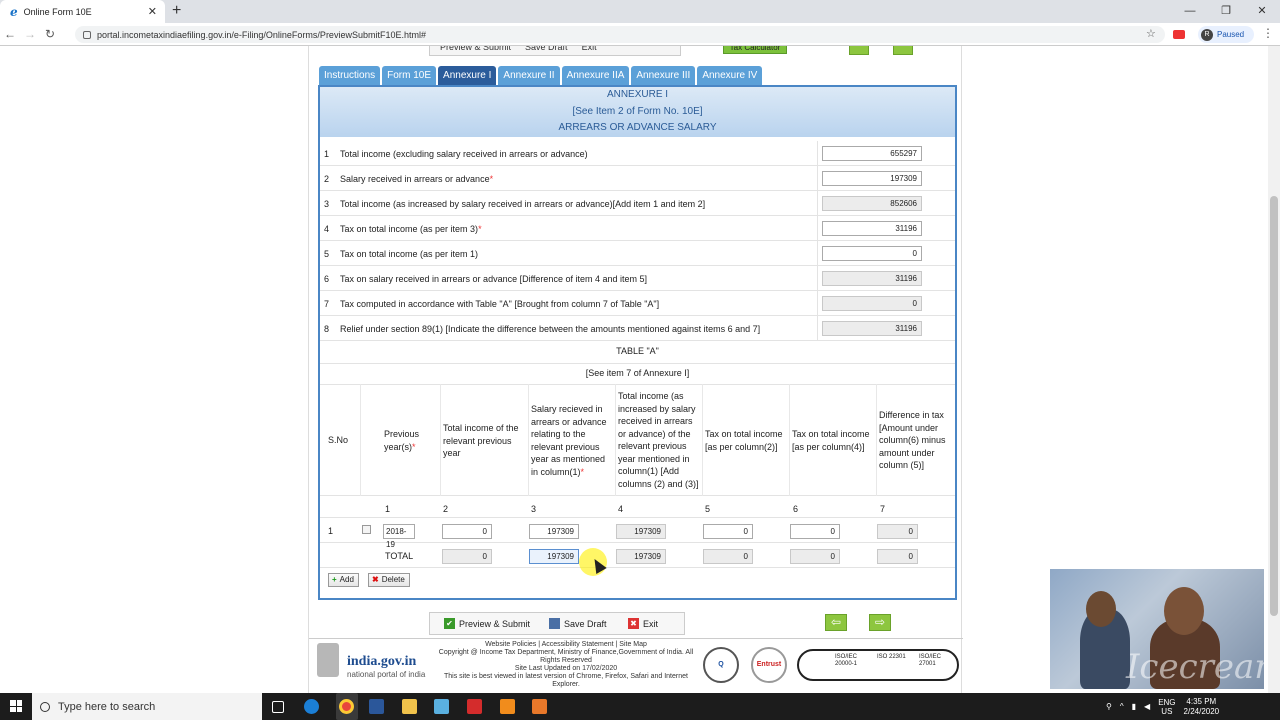 Image resolution: width=1280 pixels, height=720 pixels. What do you see at coordinates (728, 531) in the screenshot?
I see `row1-col5-input: 0` at bounding box center [728, 531].